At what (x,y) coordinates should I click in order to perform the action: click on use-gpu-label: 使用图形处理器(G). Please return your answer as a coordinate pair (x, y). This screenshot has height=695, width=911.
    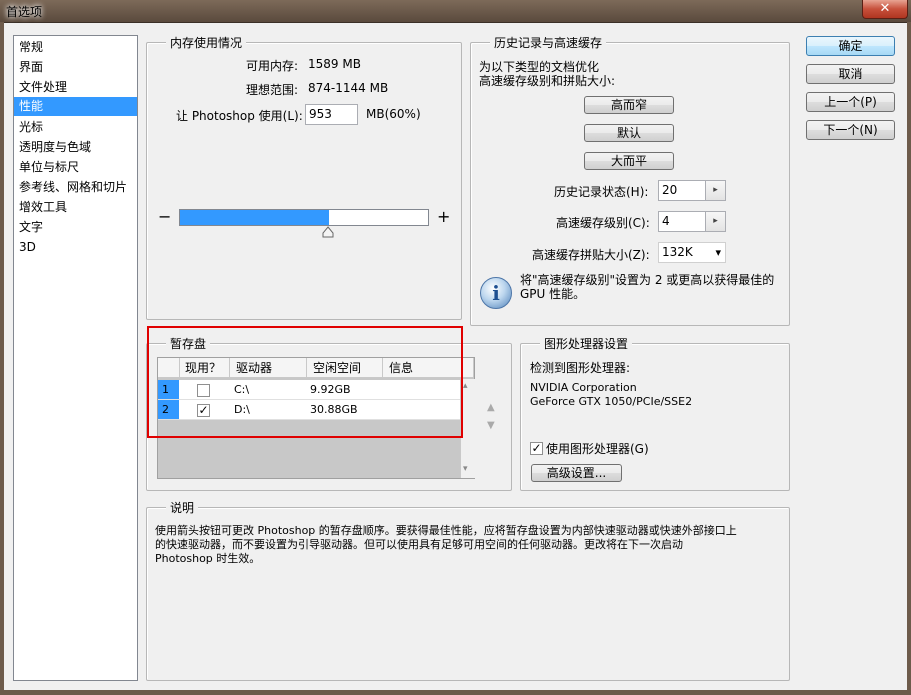
    Looking at the image, I should click on (597, 448).